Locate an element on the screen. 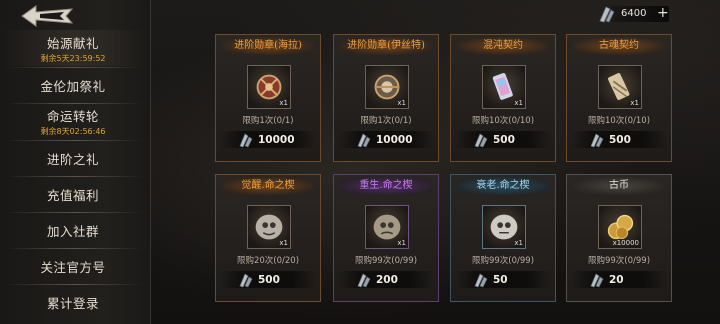 Image resolution: width=720 pixels, height=324 pixels. card-title: 进阶勋章(海拉) is located at coordinates (268, 46).